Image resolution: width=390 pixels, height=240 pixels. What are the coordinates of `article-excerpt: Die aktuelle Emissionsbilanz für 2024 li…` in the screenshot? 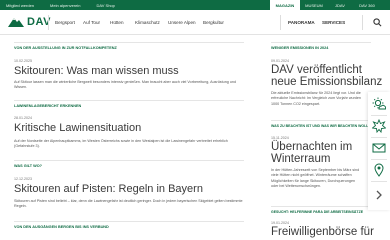 It's located at (316, 98).